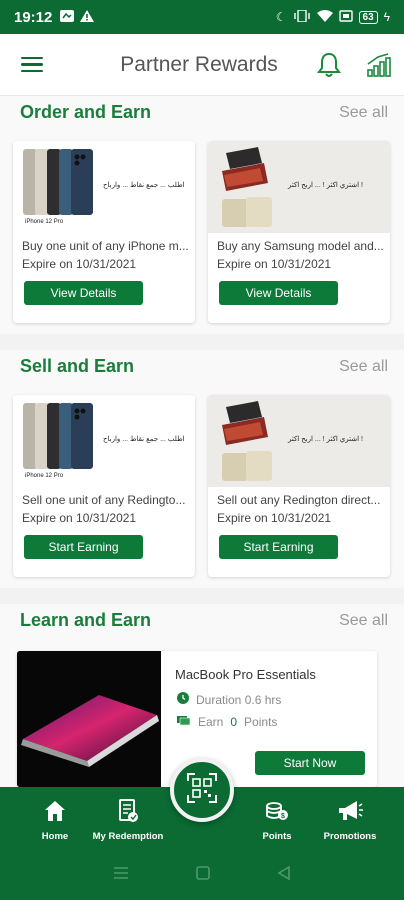  What do you see at coordinates (350, 836) in the screenshot?
I see `nav-label: Promotions` at bounding box center [350, 836].